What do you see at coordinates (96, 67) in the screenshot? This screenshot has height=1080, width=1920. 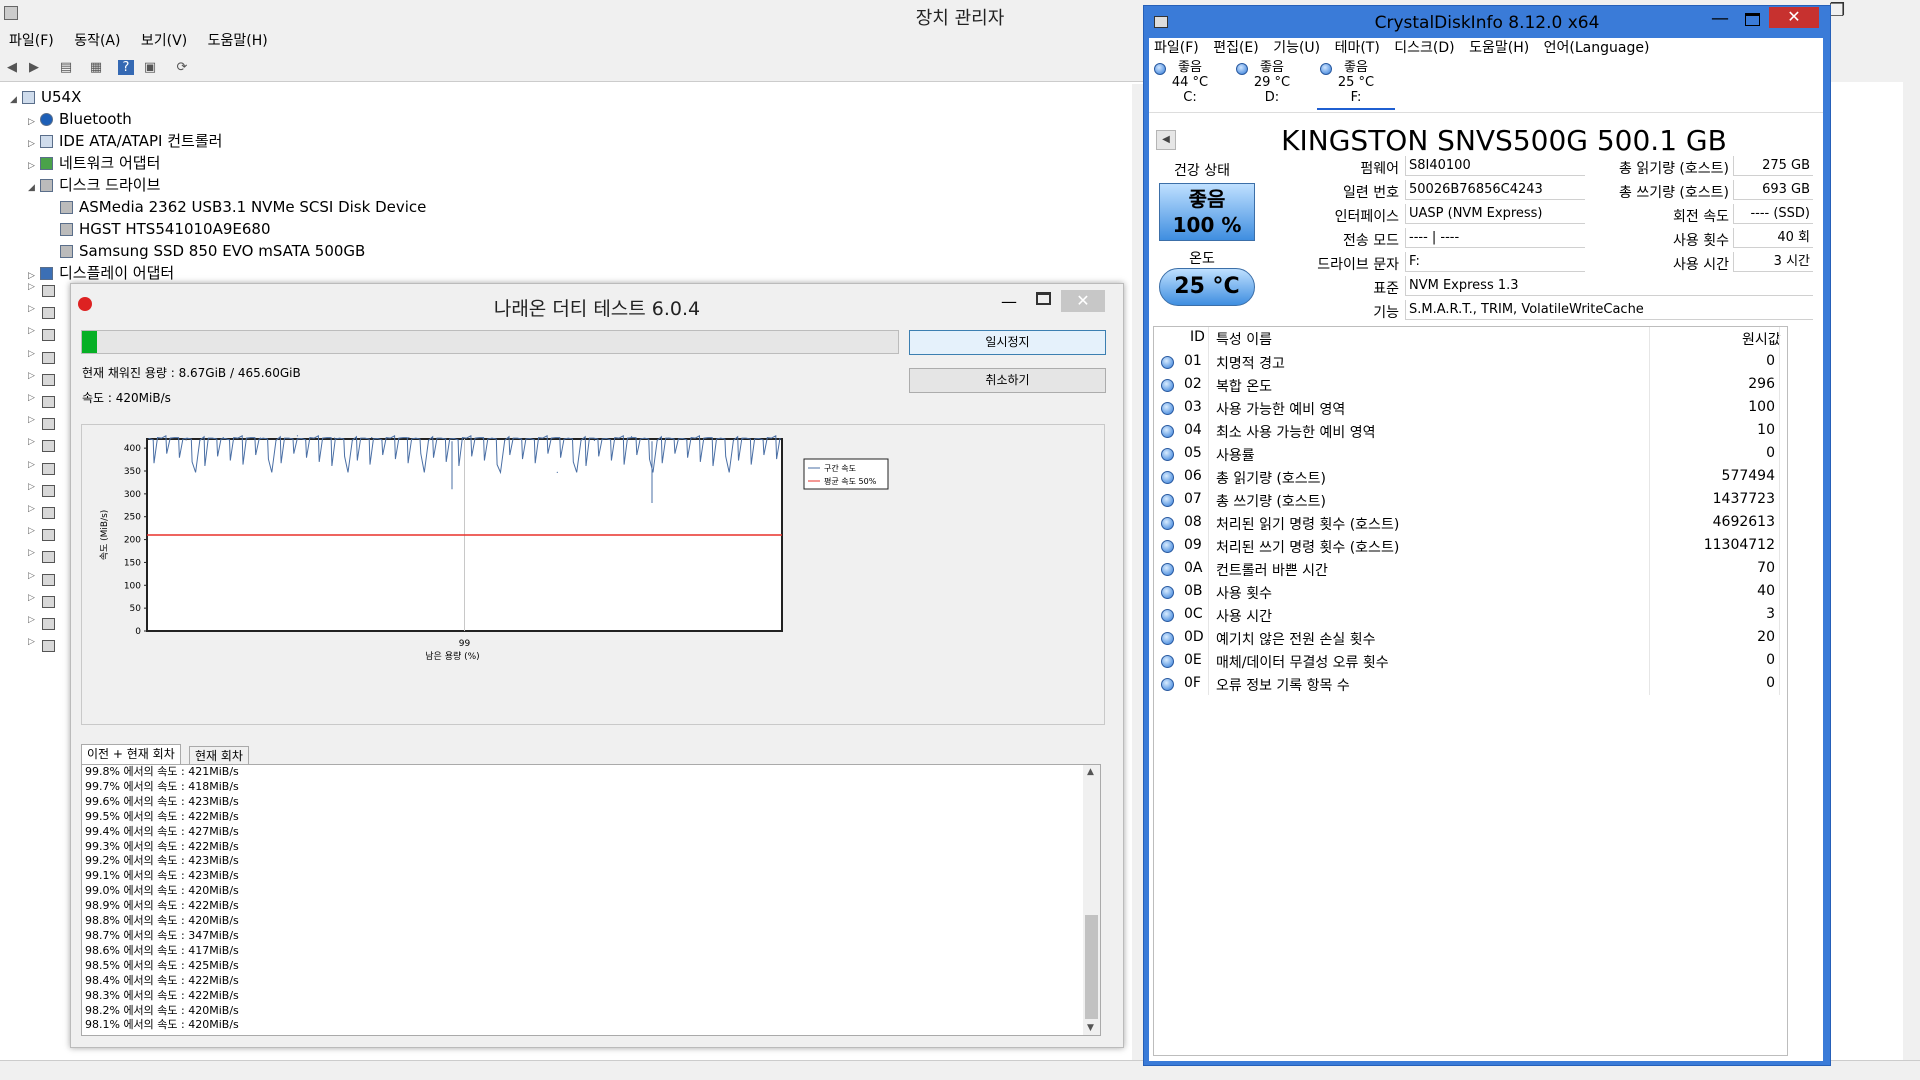 I see `scan-icon: ▦` at bounding box center [96, 67].